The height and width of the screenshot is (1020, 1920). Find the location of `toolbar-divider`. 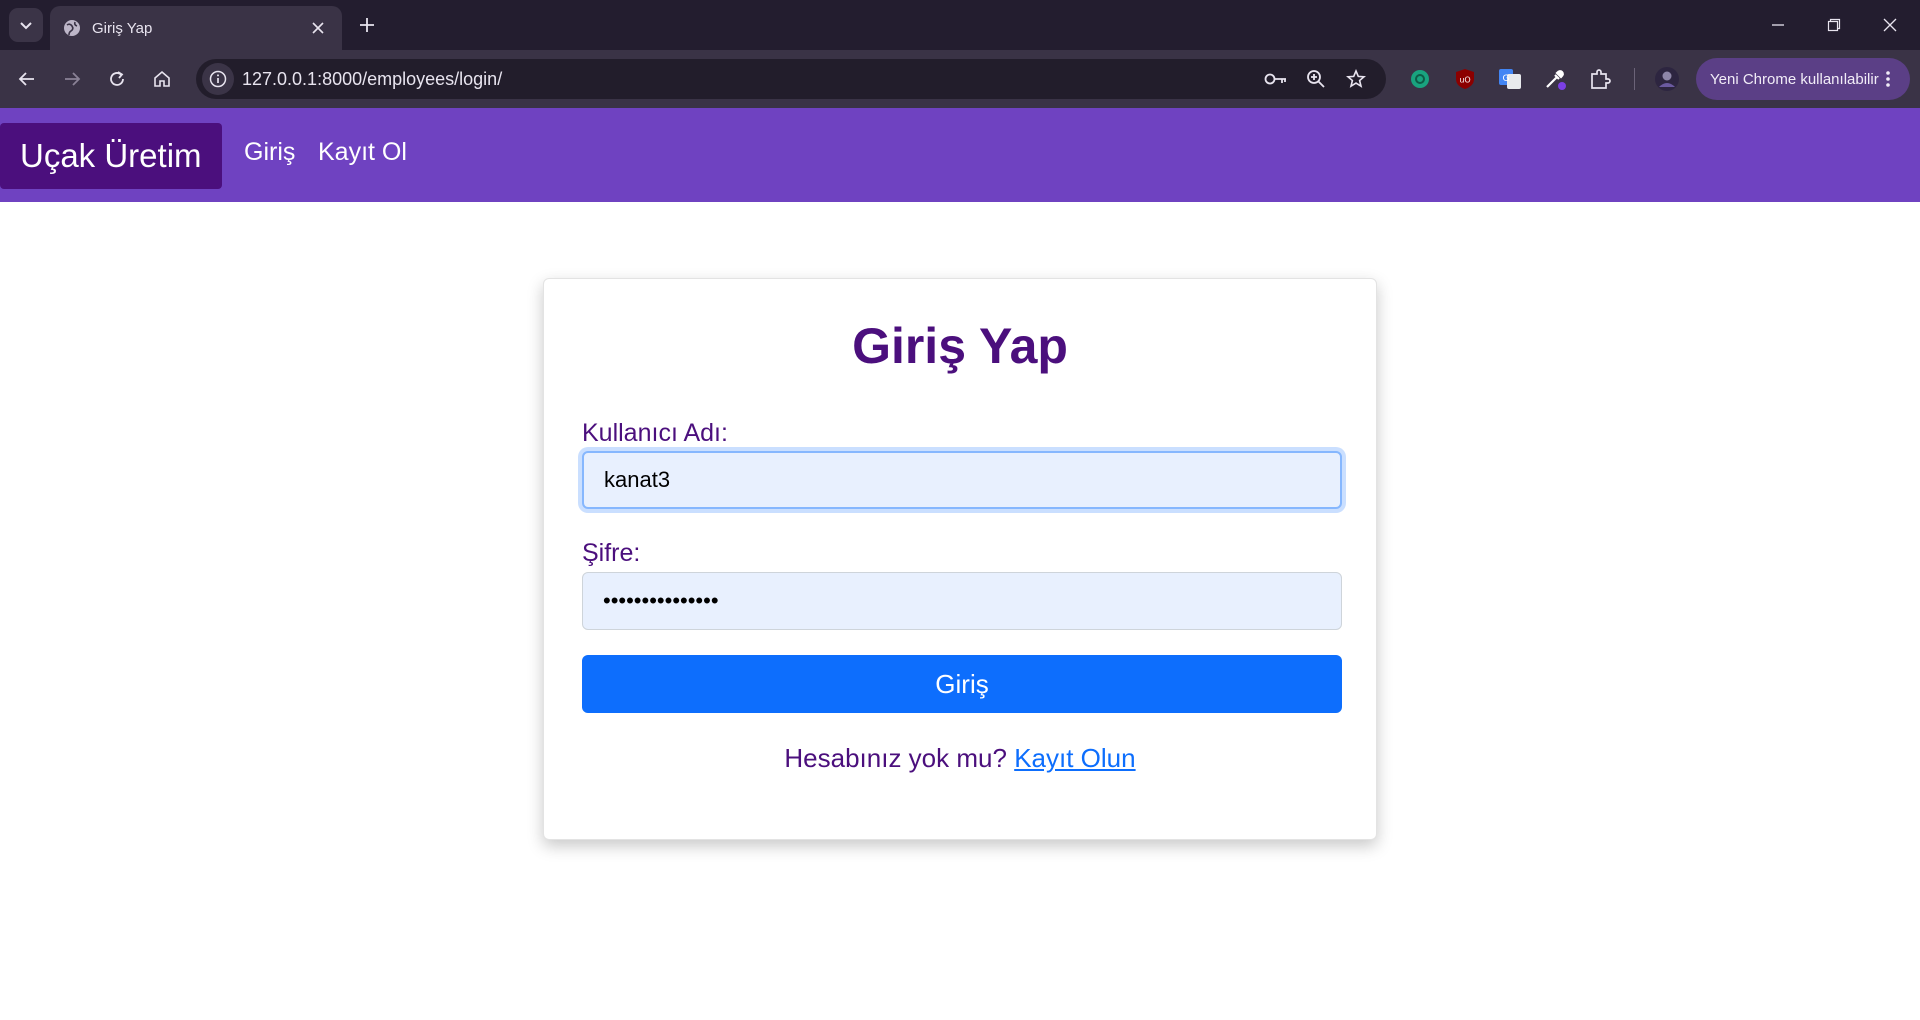

toolbar-divider is located at coordinates (1634, 79).